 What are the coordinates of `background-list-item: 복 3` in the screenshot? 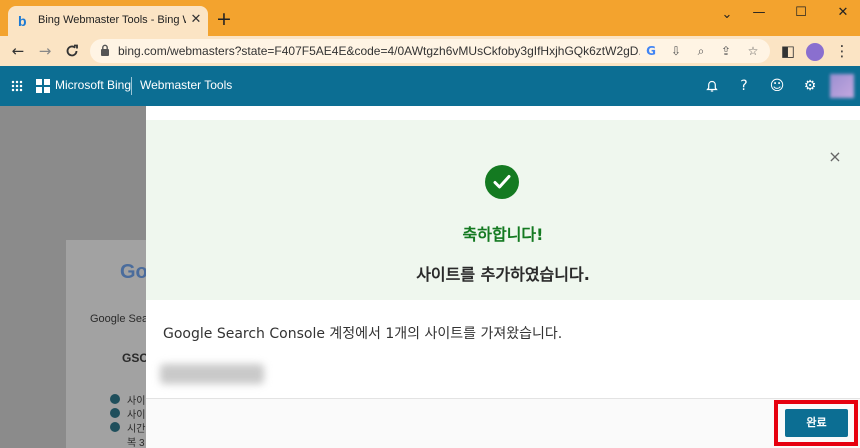 It's located at (136, 443).